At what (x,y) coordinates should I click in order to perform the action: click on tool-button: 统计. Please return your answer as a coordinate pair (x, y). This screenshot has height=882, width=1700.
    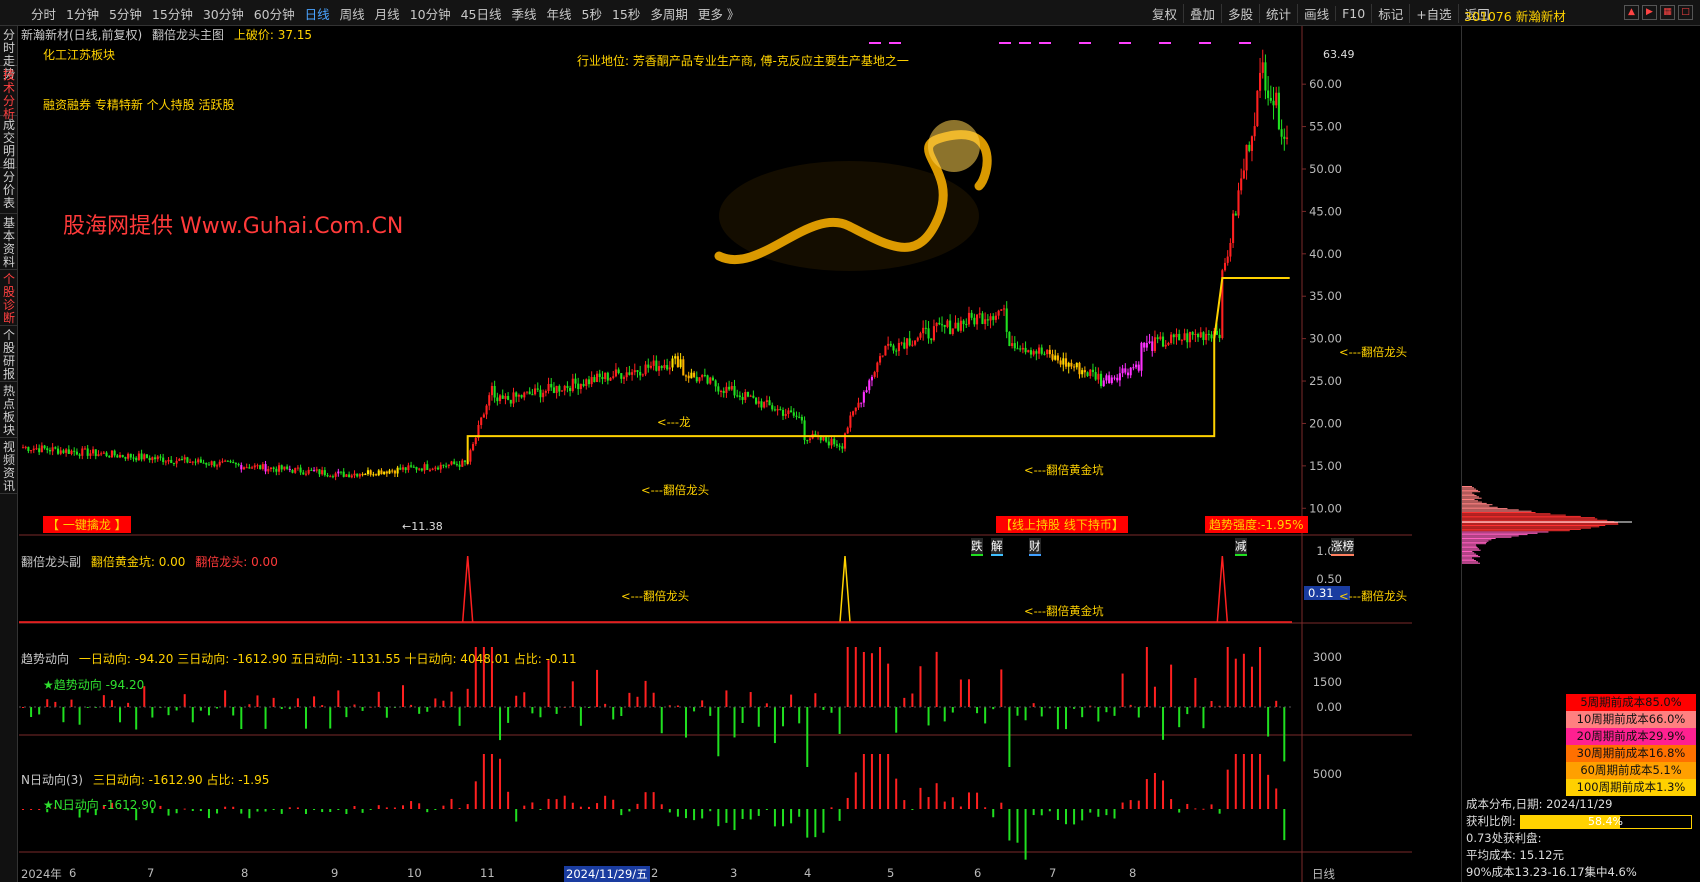
    Looking at the image, I should click on (1278, 13).